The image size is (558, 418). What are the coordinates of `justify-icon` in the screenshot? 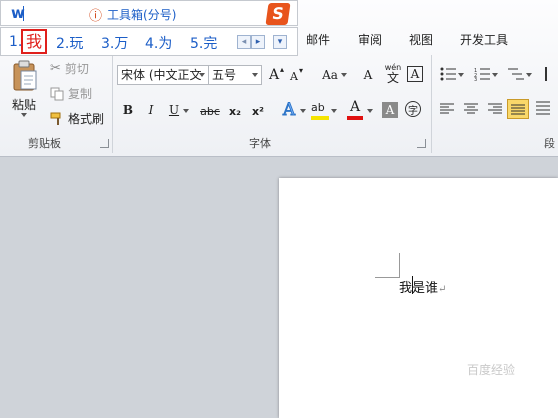 It's located at (518, 109).